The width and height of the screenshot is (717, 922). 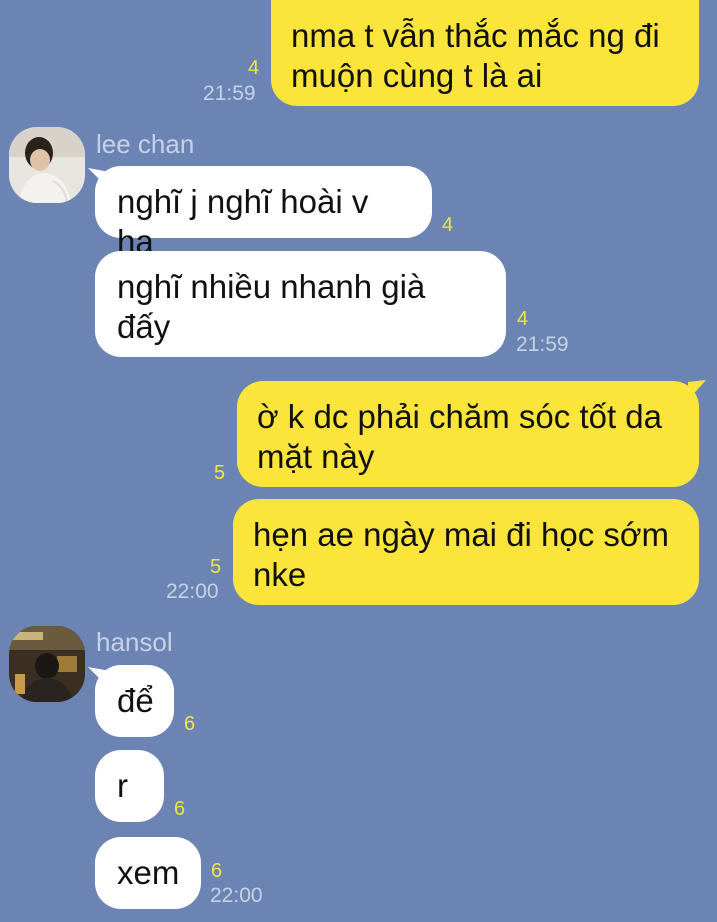 What do you see at coordinates (145, 144) in the screenshot?
I see `sender-name: lee chan` at bounding box center [145, 144].